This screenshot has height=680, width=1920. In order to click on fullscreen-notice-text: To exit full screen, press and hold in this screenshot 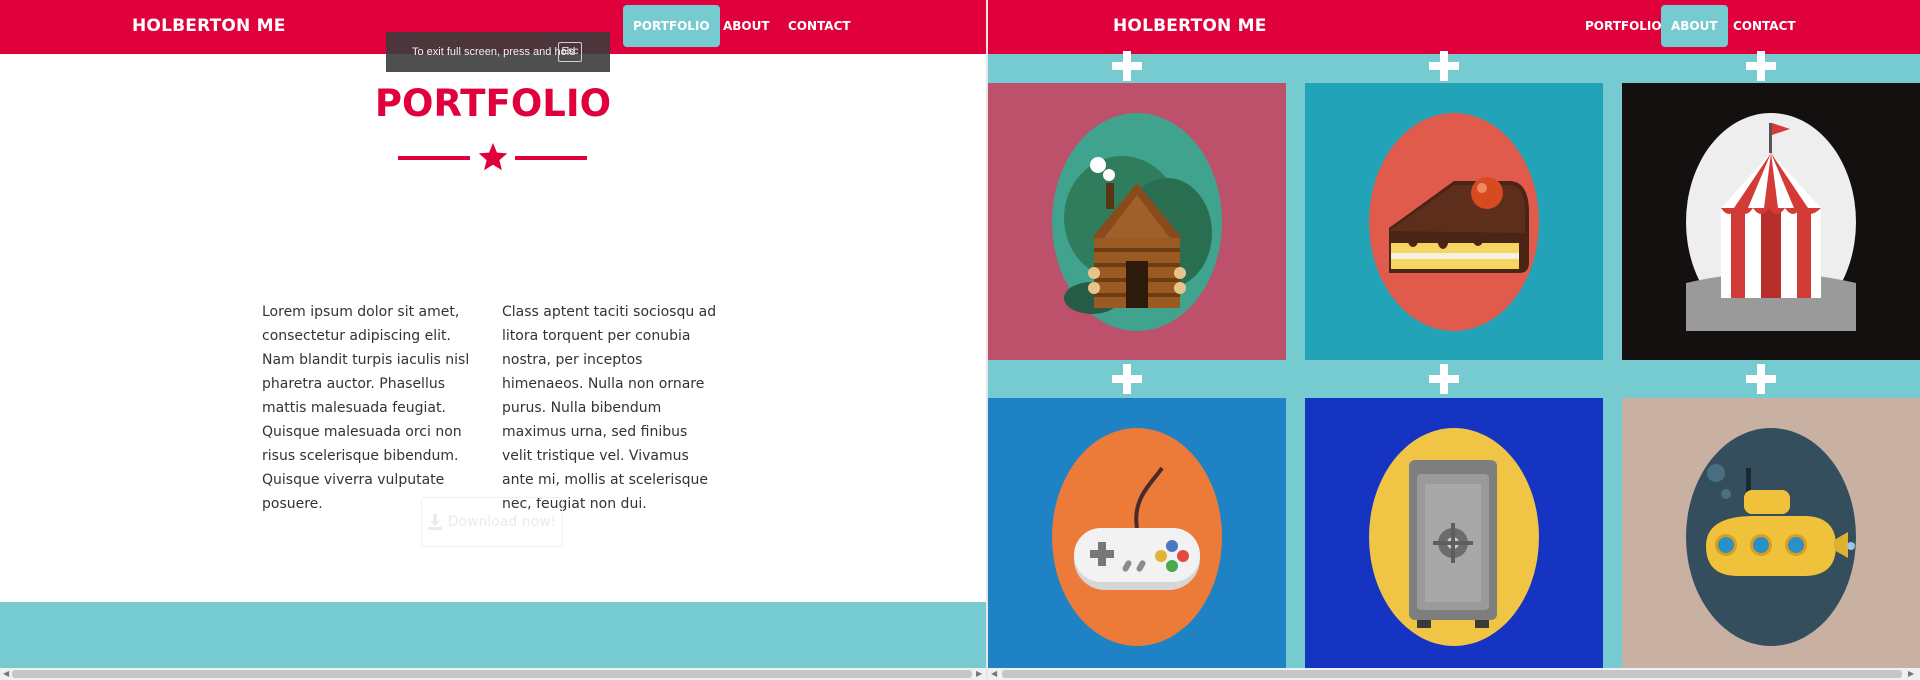, I will do `click(494, 52)`.